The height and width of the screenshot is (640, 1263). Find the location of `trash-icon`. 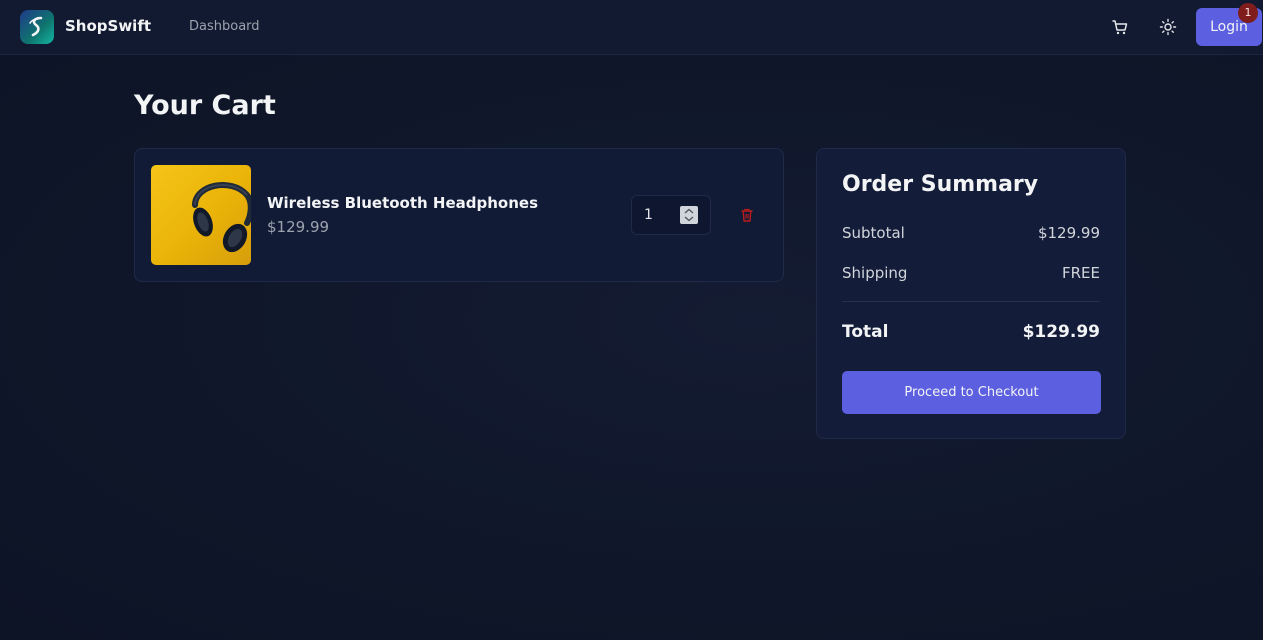

trash-icon is located at coordinates (747, 215).